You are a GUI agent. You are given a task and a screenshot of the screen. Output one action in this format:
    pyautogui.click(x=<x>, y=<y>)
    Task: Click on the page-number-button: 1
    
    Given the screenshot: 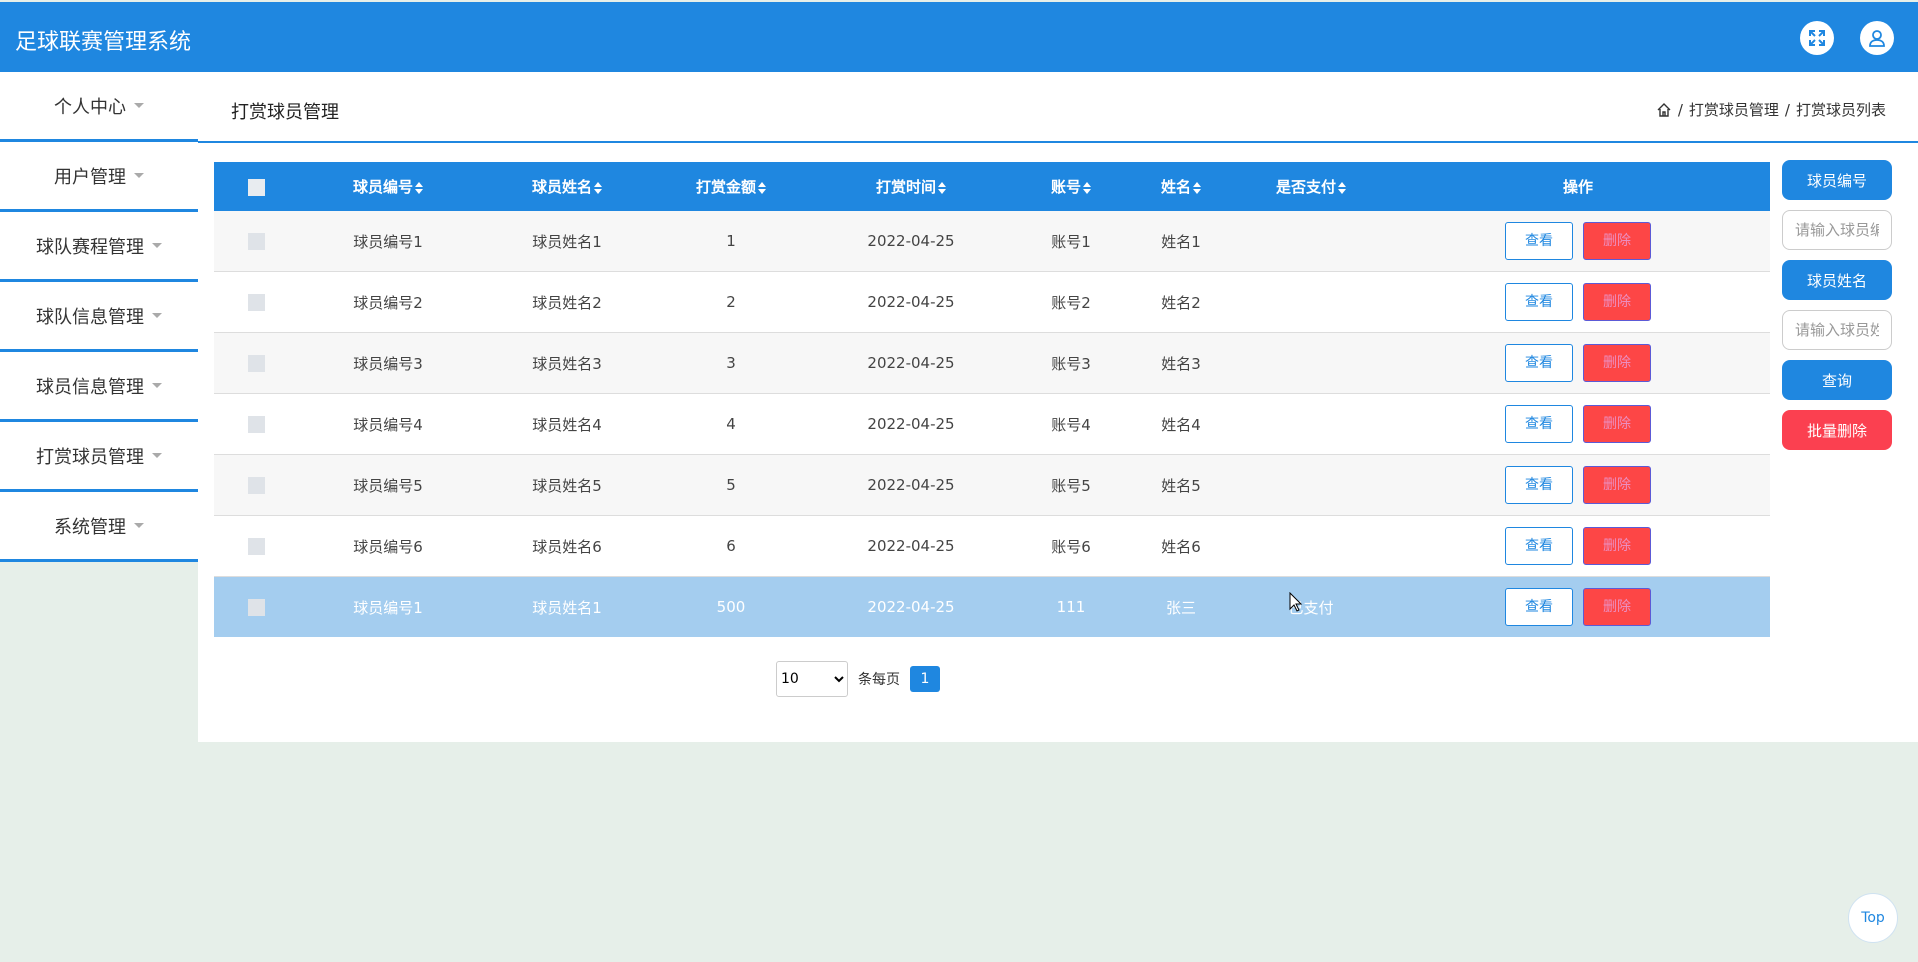 What is the action you would take?
    pyautogui.click(x=925, y=679)
    